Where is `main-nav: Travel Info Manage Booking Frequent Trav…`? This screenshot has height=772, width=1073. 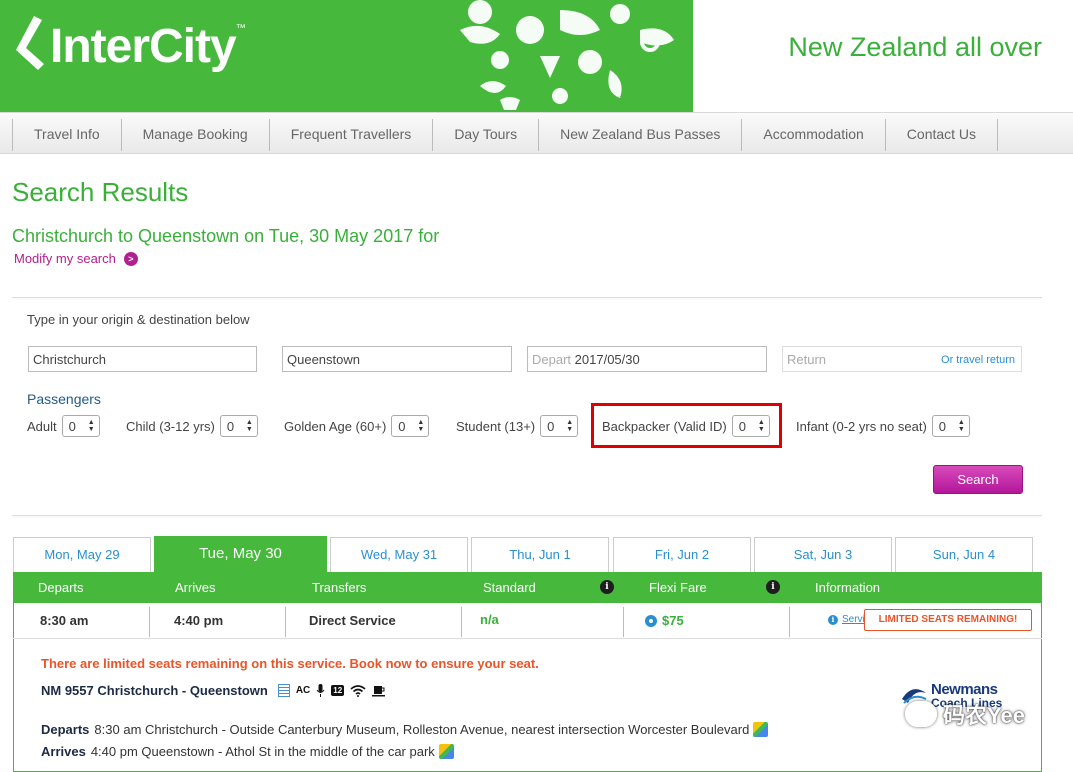 main-nav: Travel Info Manage Booking Frequent Trav… is located at coordinates (536, 133).